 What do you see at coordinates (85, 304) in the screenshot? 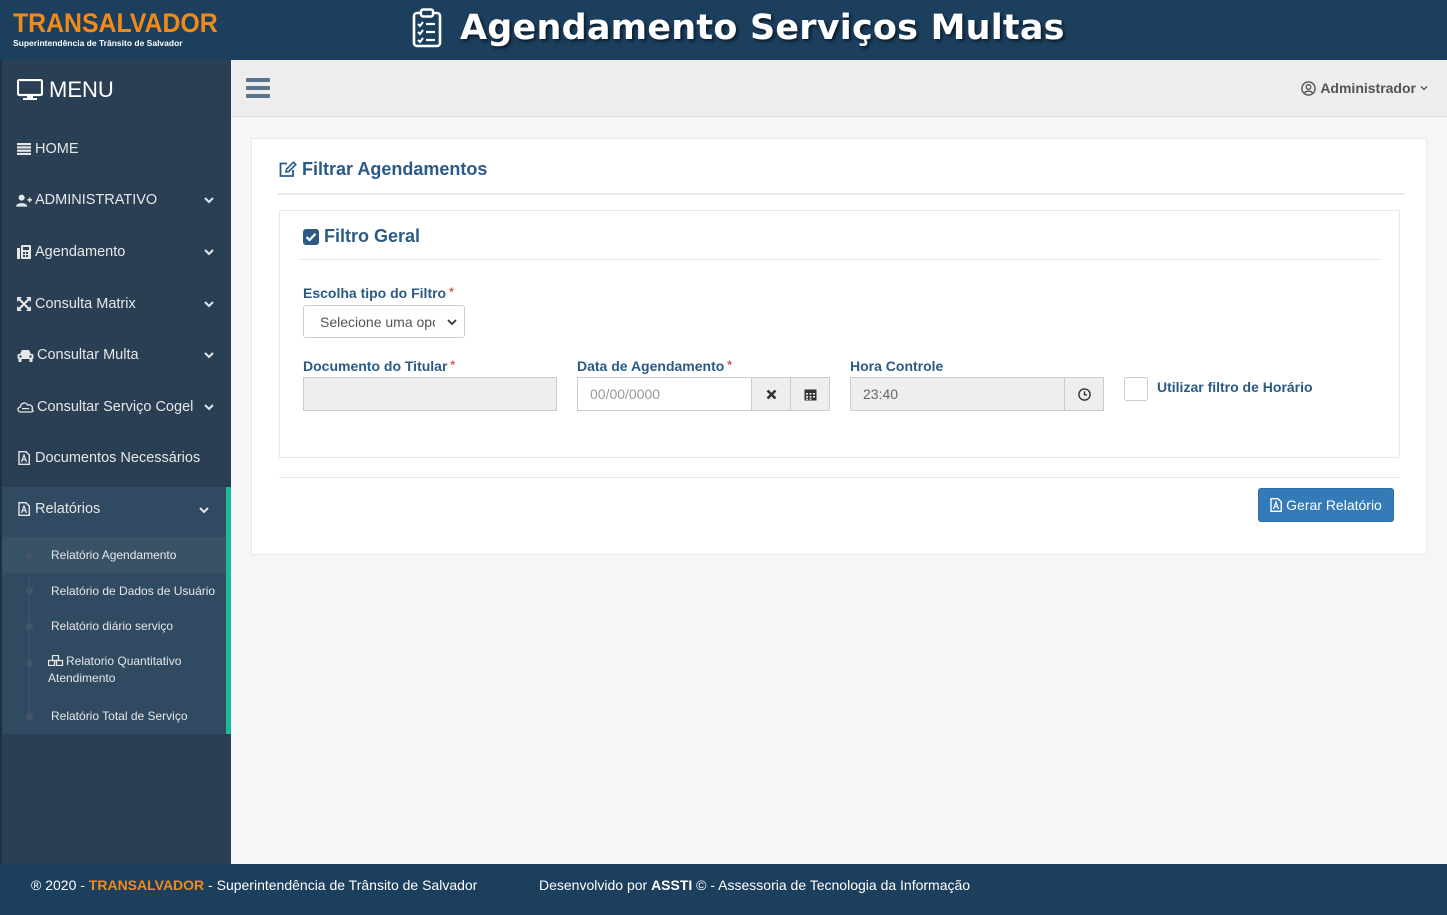
I see `sidebar-item-label: Consulta Matrix` at bounding box center [85, 304].